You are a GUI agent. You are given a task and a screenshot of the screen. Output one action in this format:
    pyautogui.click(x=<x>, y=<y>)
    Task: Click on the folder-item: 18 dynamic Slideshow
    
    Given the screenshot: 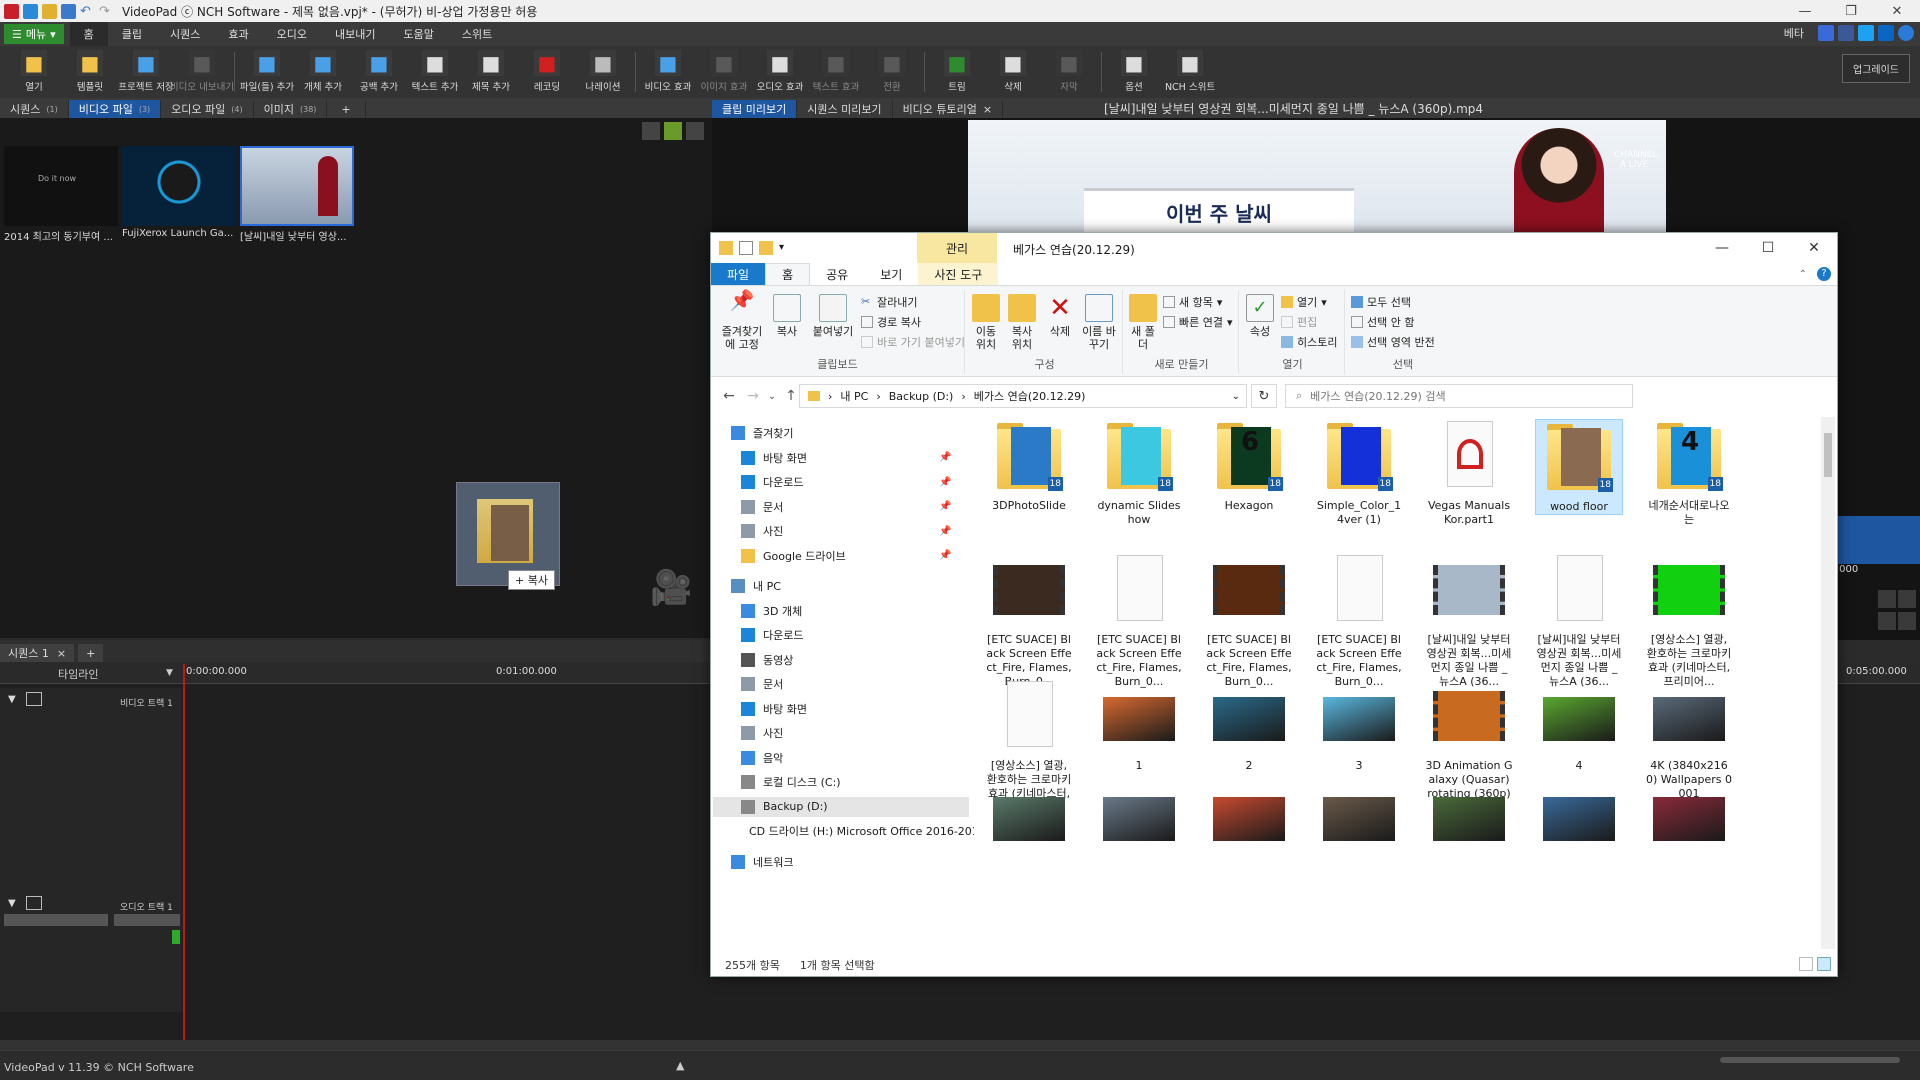 What is the action you would take?
    pyautogui.click(x=1139, y=473)
    